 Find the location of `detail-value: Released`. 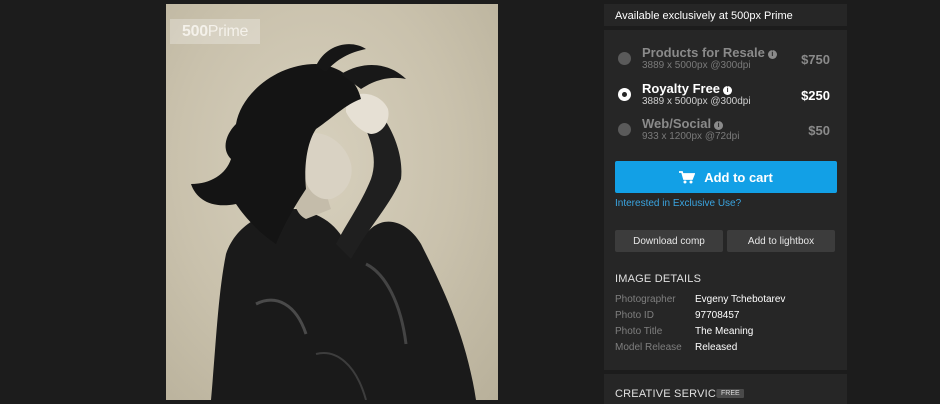

detail-value: Released is located at coordinates (716, 347).